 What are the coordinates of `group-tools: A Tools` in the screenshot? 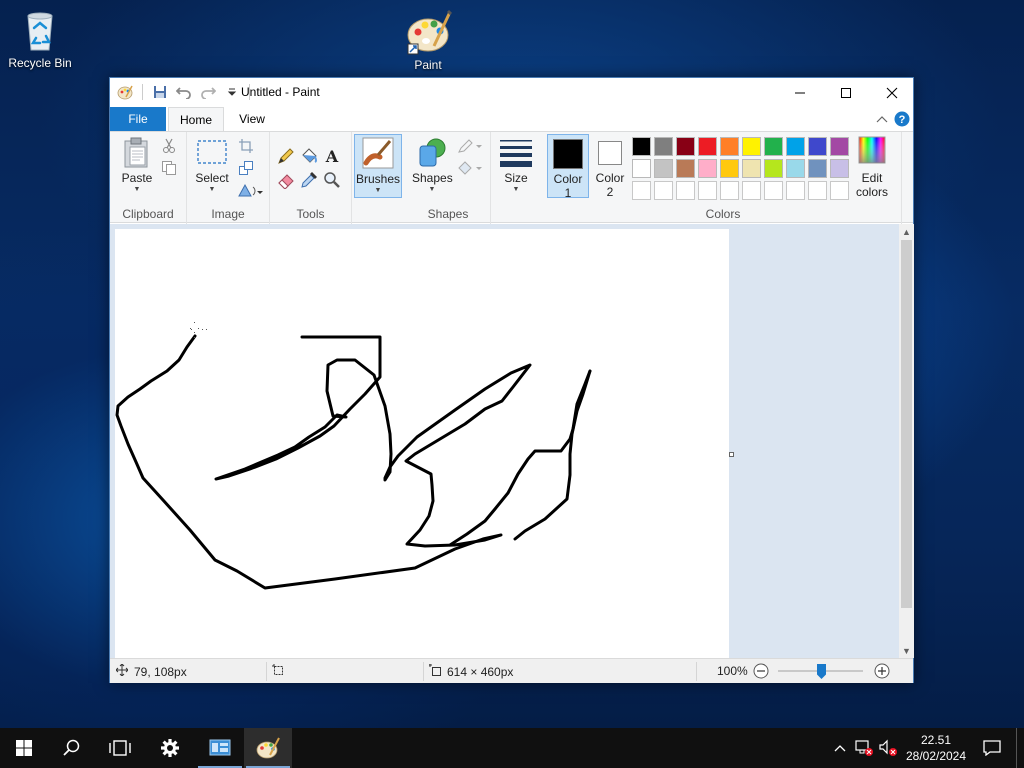 It's located at (311, 178).